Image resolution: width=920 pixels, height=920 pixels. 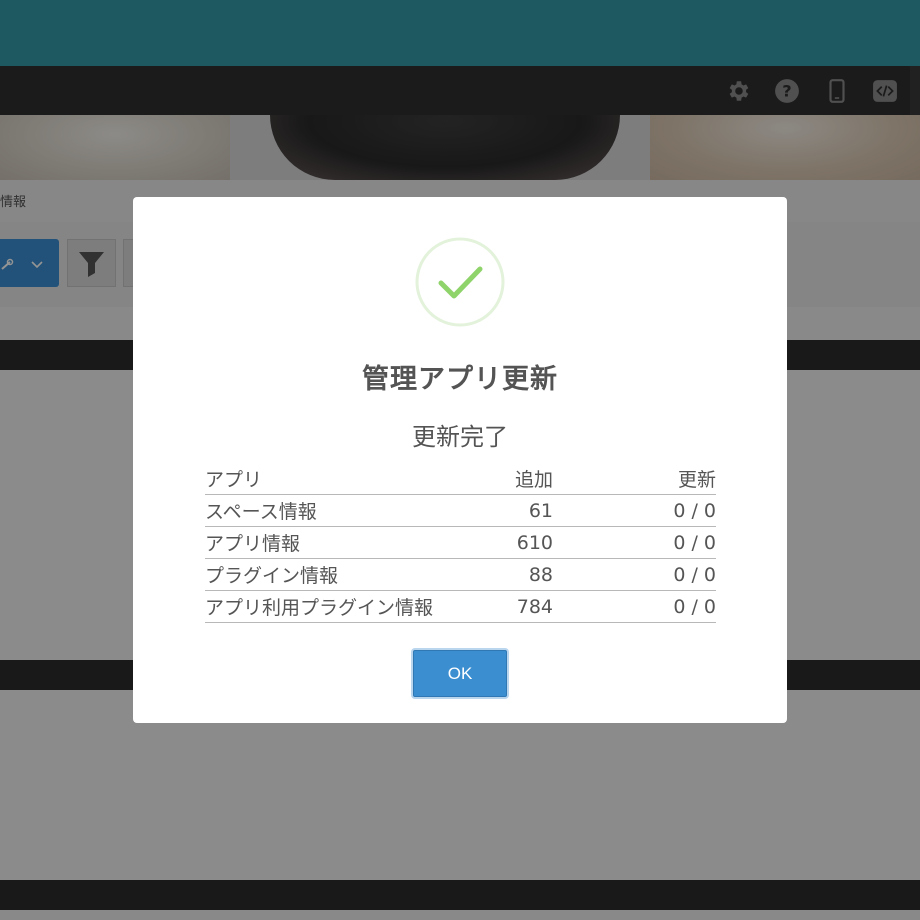 I want to click on row-app-name: アプリ利用プラグイン情報, so click(x=340, y=606).